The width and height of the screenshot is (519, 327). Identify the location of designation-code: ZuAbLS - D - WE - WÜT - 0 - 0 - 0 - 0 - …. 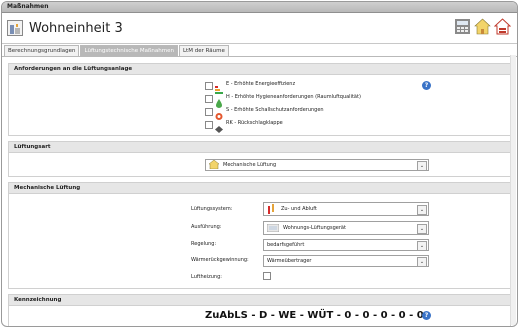
(314, 315).